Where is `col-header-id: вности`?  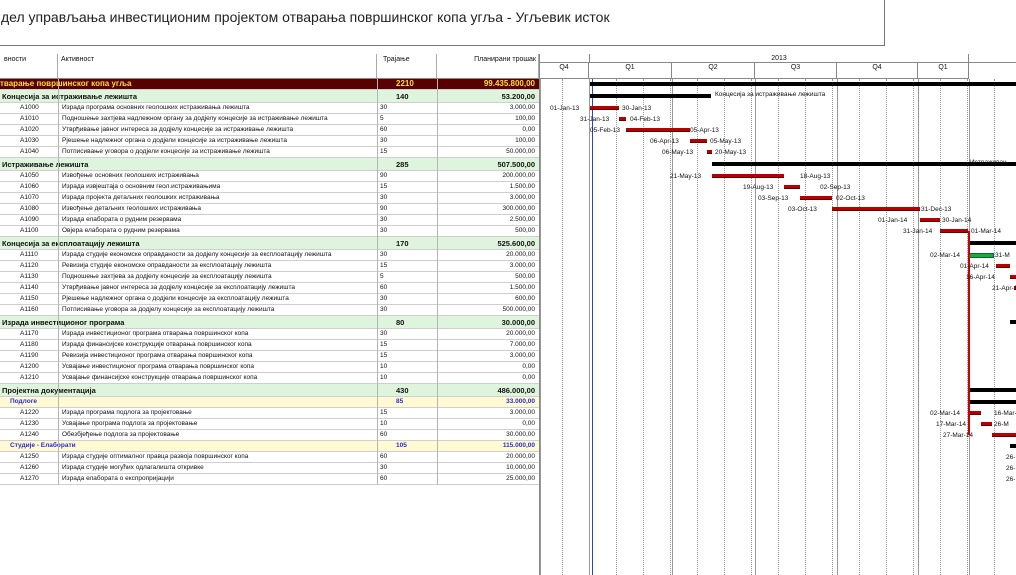
col-header-id: вности is located at coordinates (29, 66).